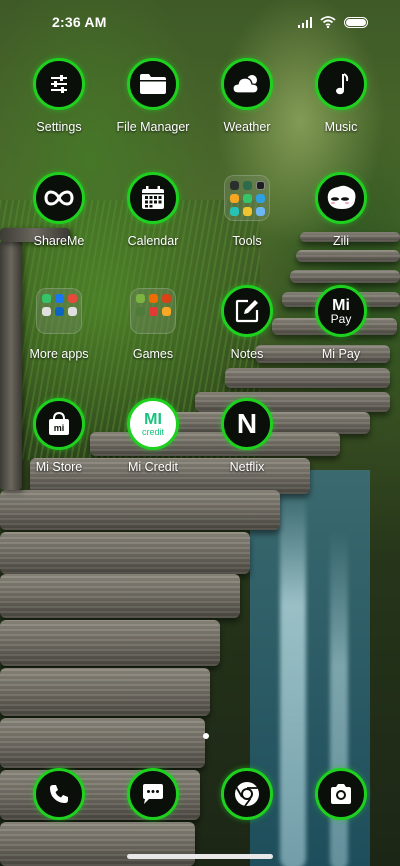 The image size is (400, 866). I want to click on app-label: Settings, so click(59, 127).